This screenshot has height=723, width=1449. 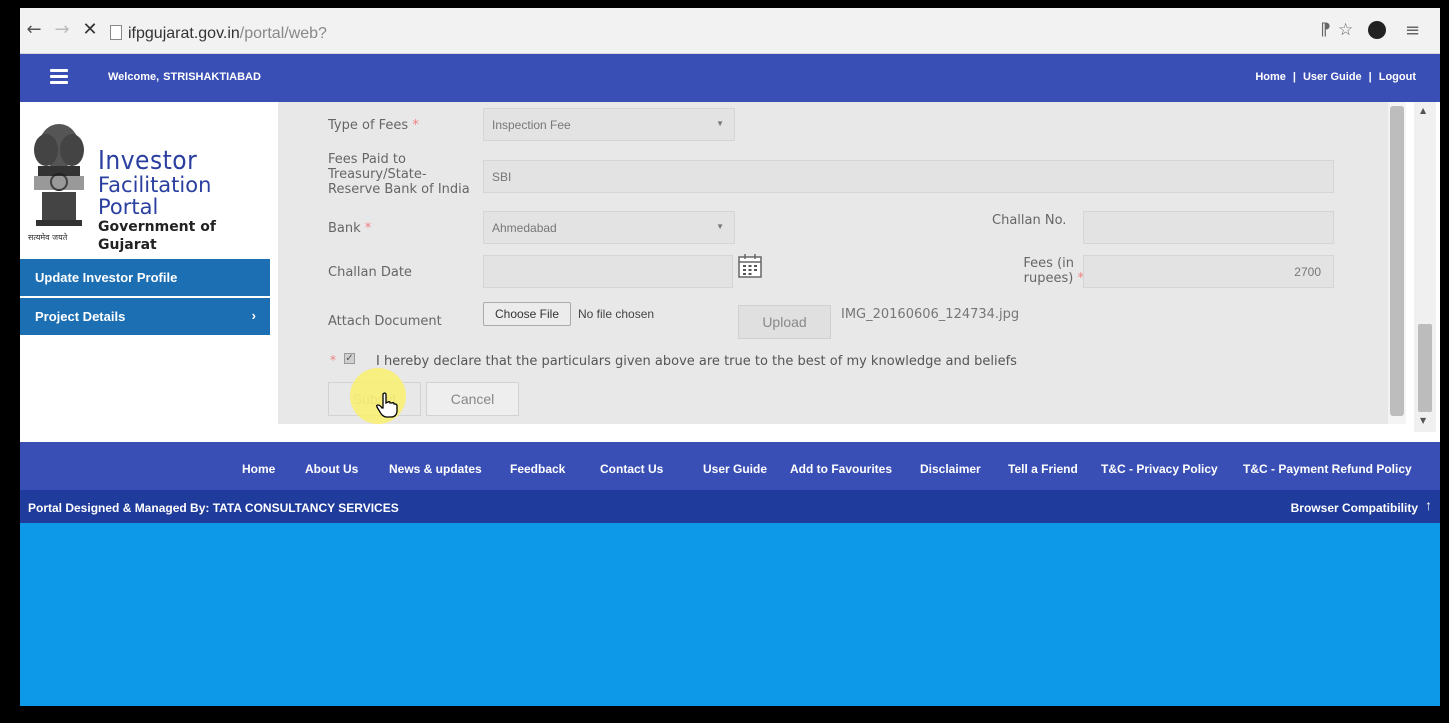 I want to click on sidebar-item-label: Project Details, so click(x=80, y=316).